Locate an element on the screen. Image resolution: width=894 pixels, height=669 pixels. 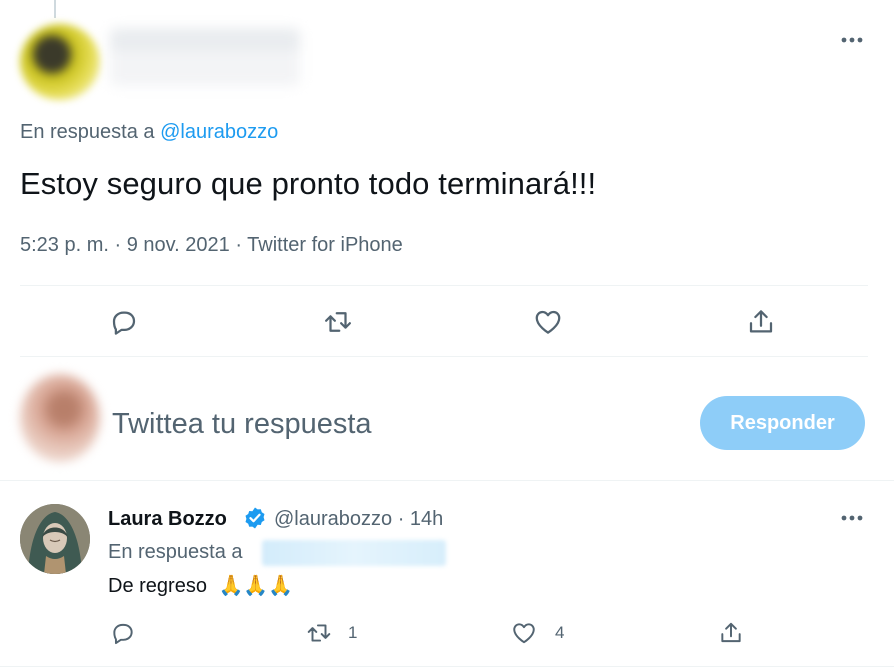
more-options-button is located at coordinates (852, 40).